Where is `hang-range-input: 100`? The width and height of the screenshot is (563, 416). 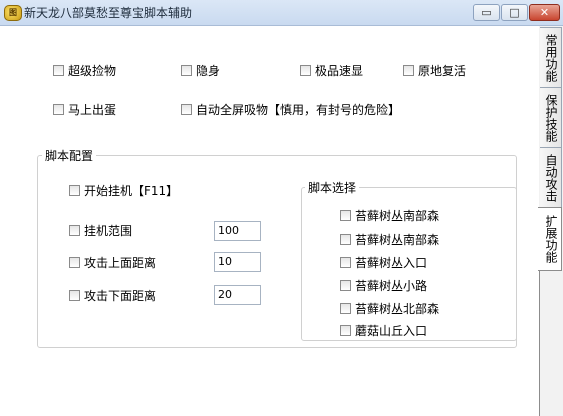 hang-range-input: 100 is located at coordinates (237, 231).